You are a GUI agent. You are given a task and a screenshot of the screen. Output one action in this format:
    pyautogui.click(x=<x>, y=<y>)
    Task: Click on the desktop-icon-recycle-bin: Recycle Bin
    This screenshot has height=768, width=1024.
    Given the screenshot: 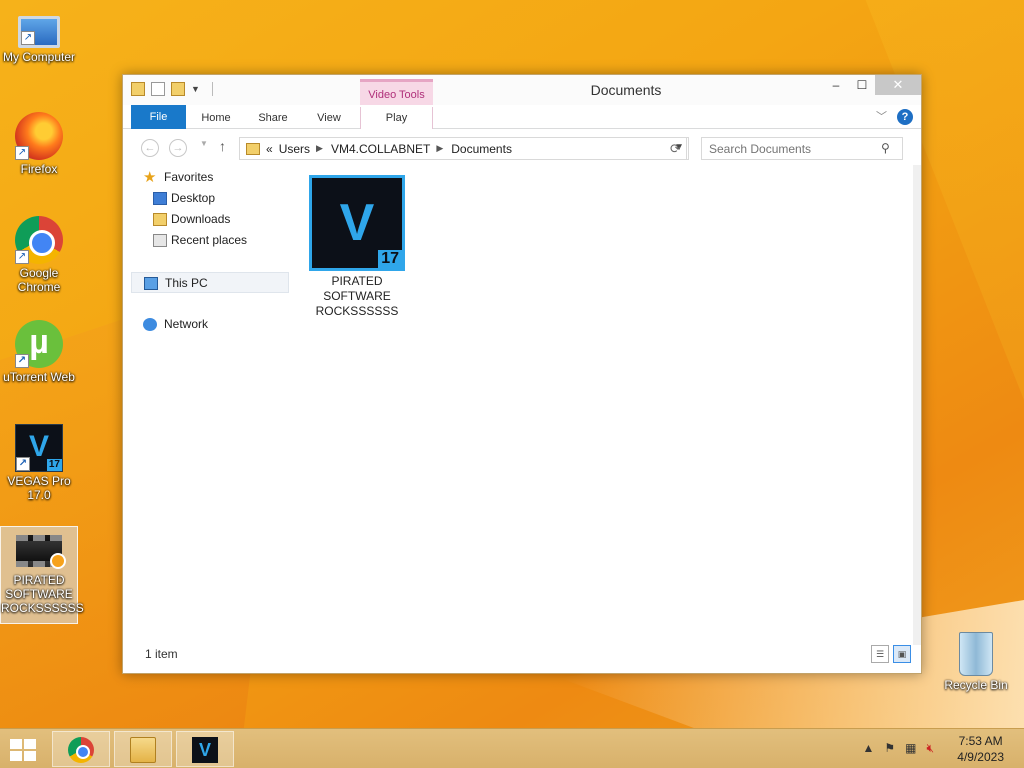 What is the action you would take?
    pyautogui.click(x=976, y=662)
    